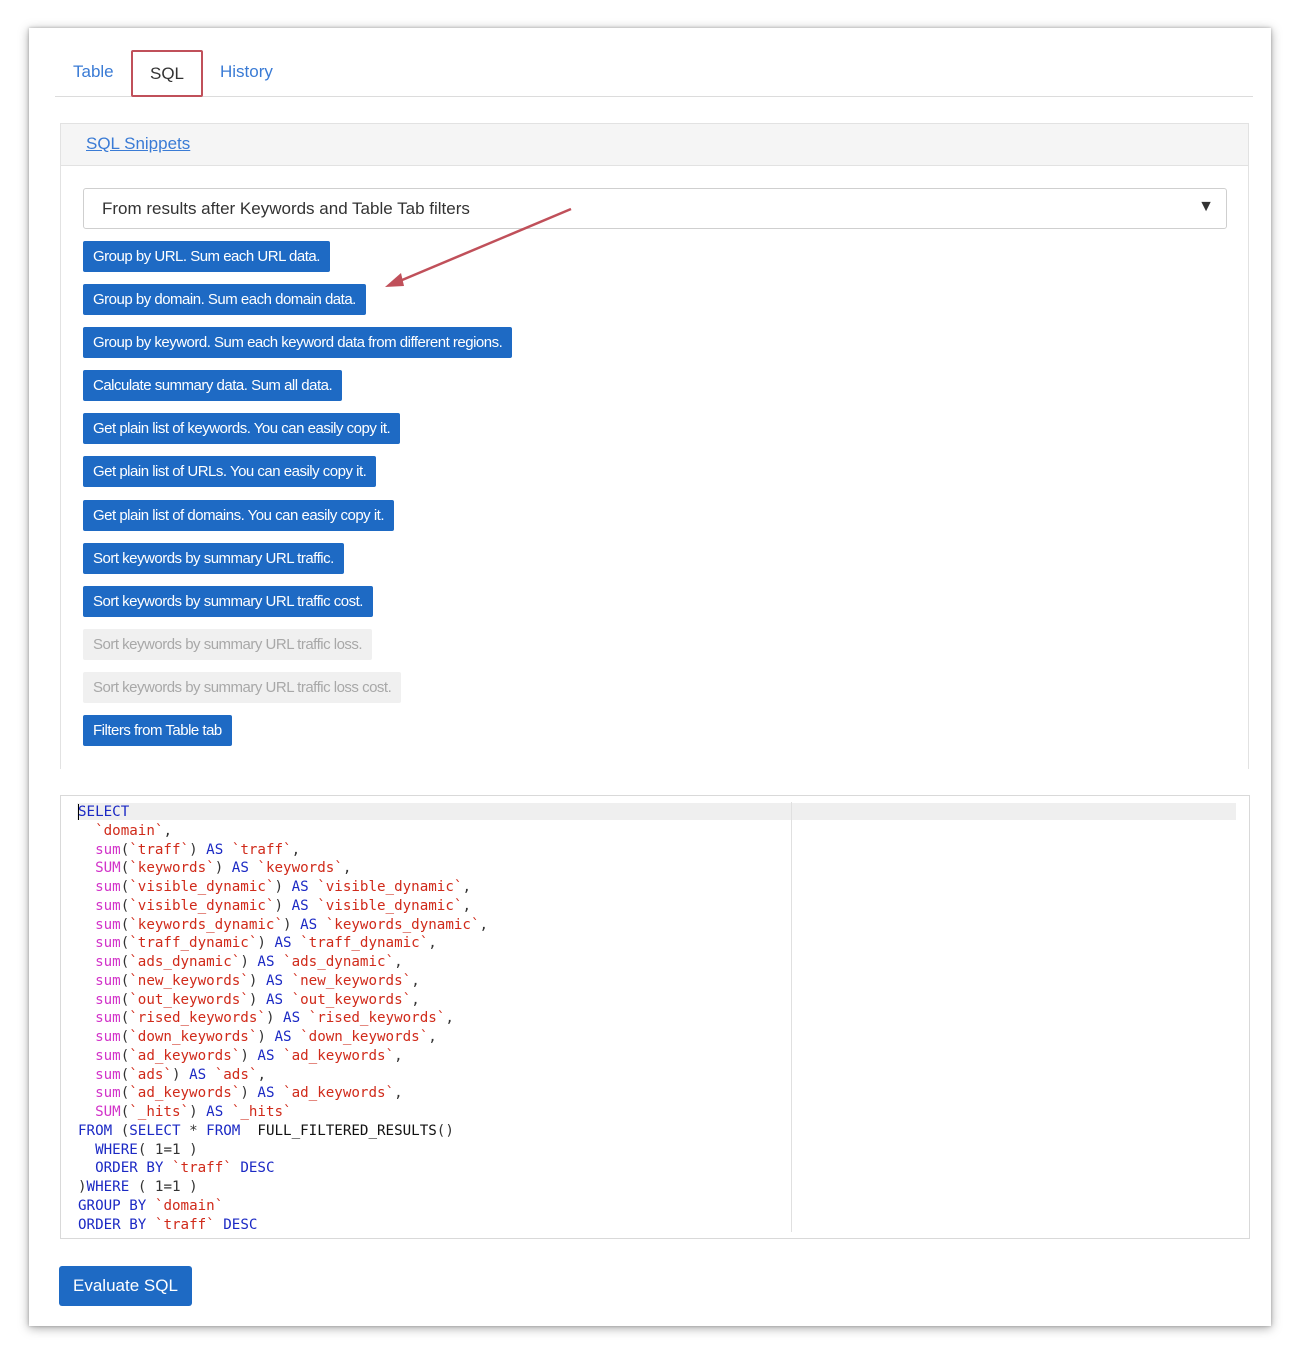 The height and width of the screenshot is (1356, 1300). What do you see at coordinates (246, 72) in the screenshot?
I see `tab-history: History` at bounding box center [246, 72].